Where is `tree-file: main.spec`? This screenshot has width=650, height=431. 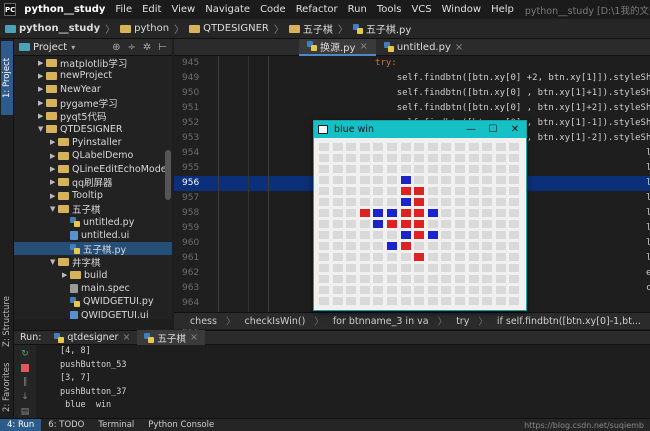
tree-file: main.spec is located at coordinates (93, 288).